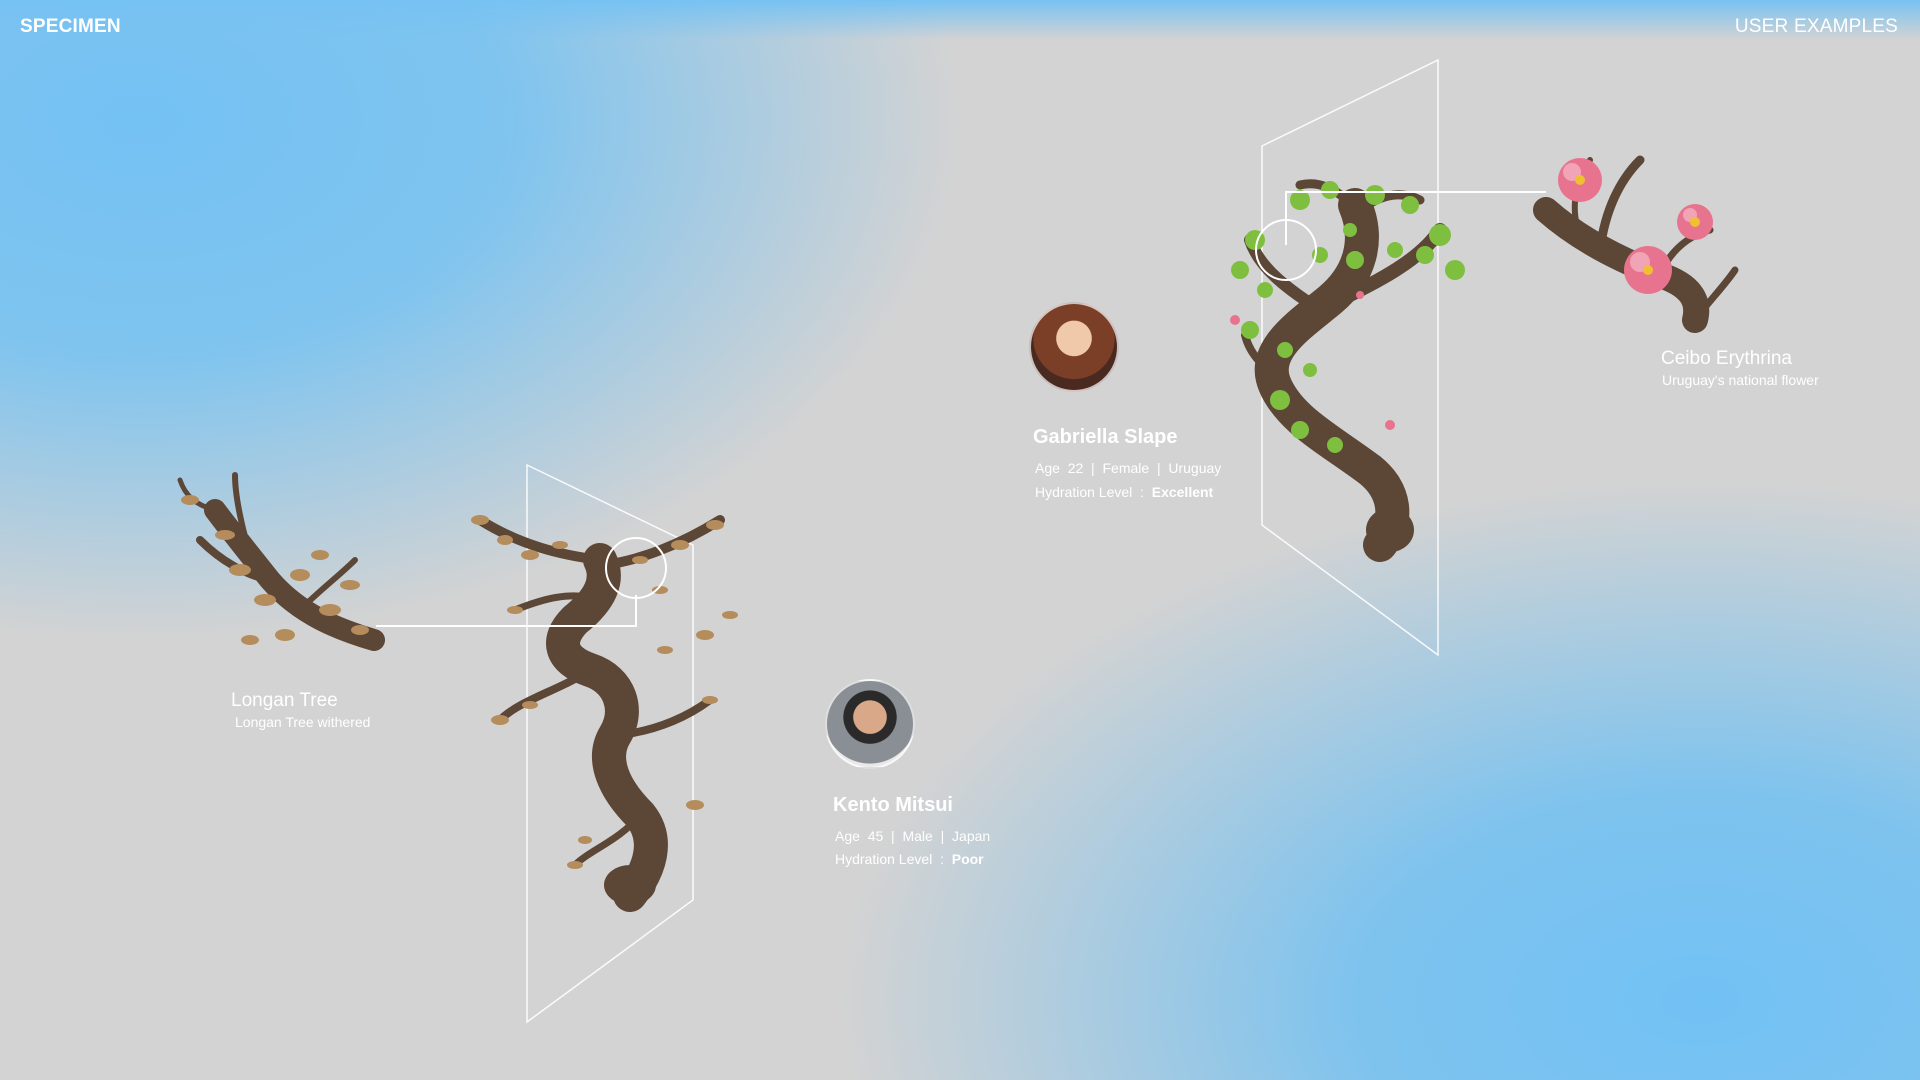  I want to click on country-value: Japan, so click(971, 836).